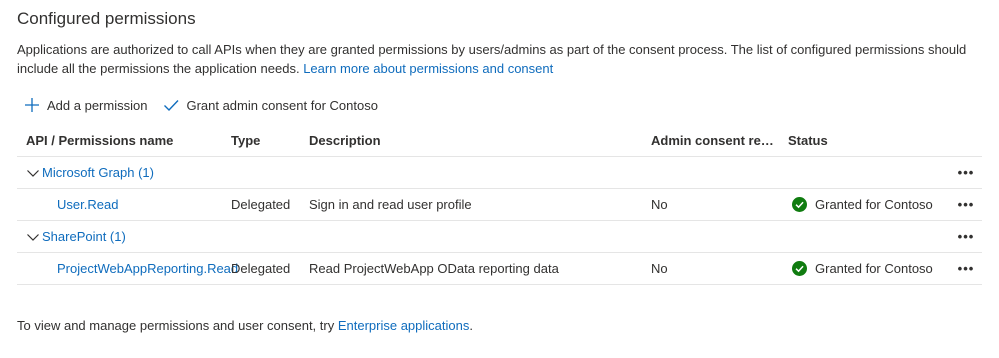 The height and width of the screenshot is (358, 999). I want to click on column-header-name: API / Permissions name, so click(126, 140).